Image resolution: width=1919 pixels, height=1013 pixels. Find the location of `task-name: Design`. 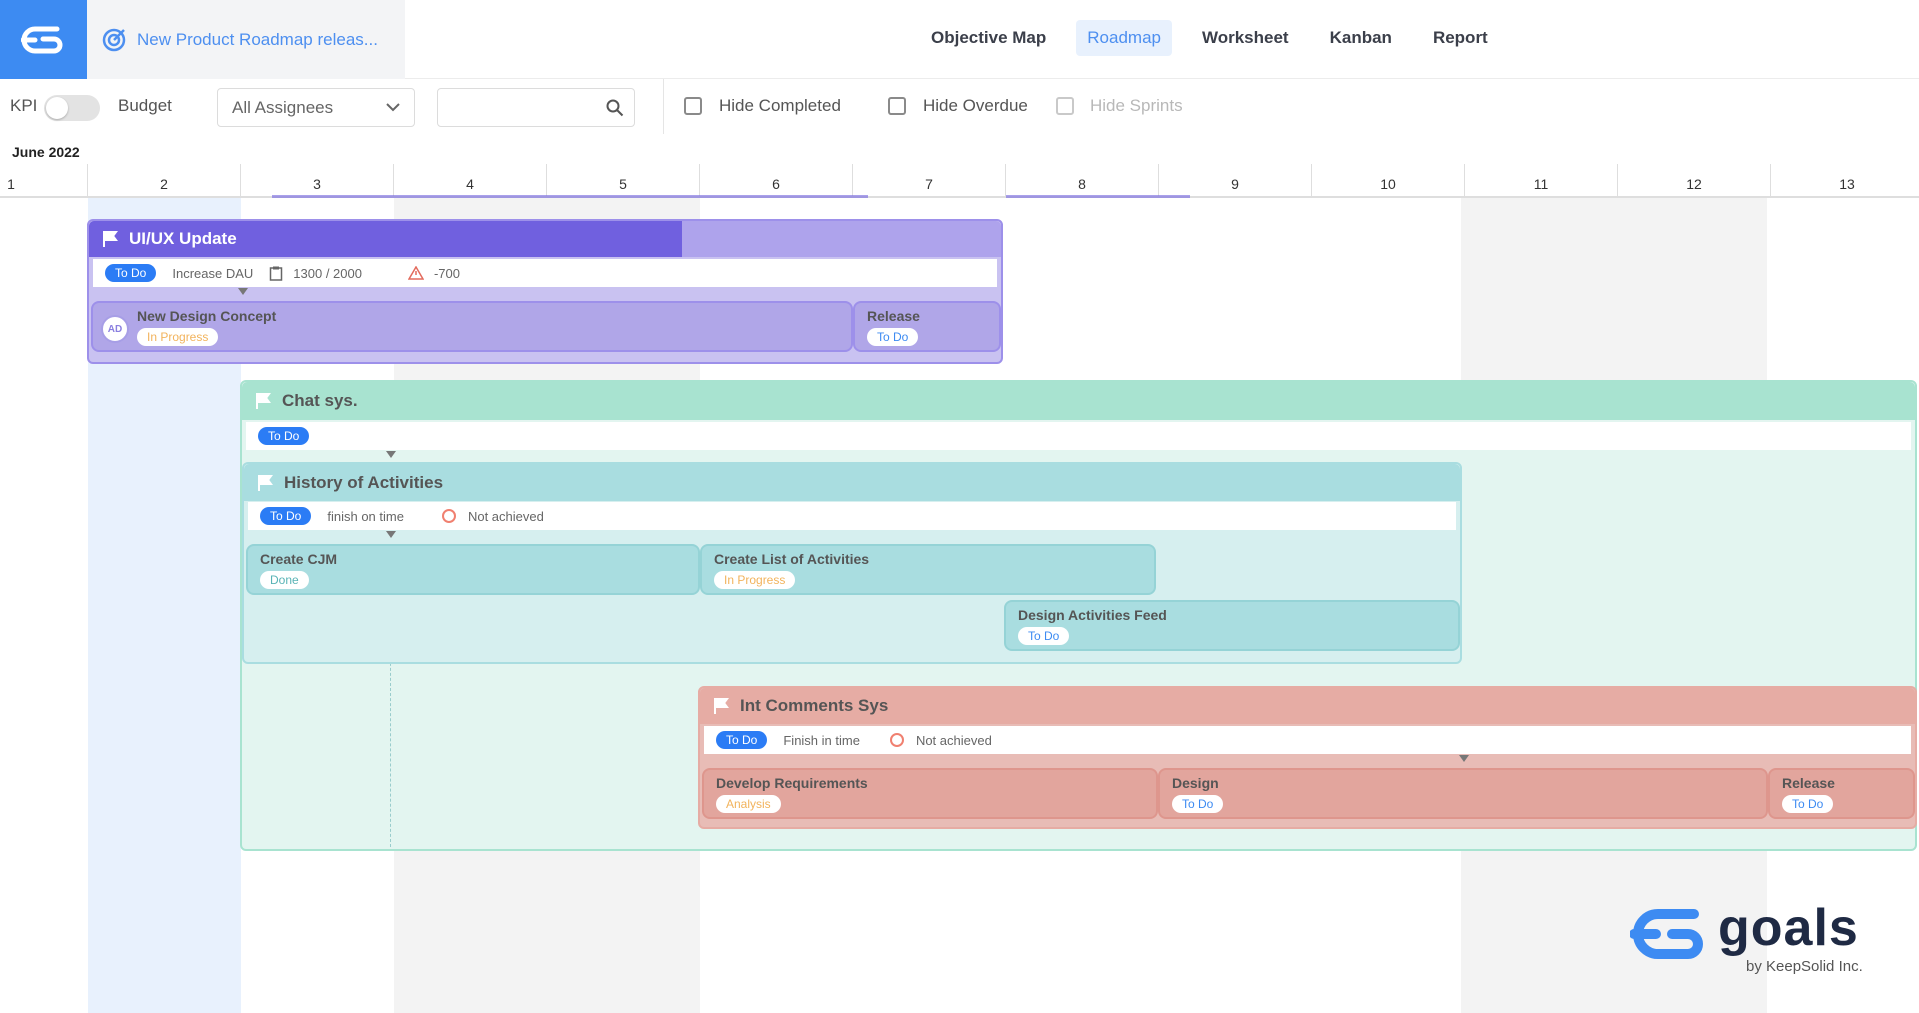

task-name: Design is located at coordinates (1195, 783).